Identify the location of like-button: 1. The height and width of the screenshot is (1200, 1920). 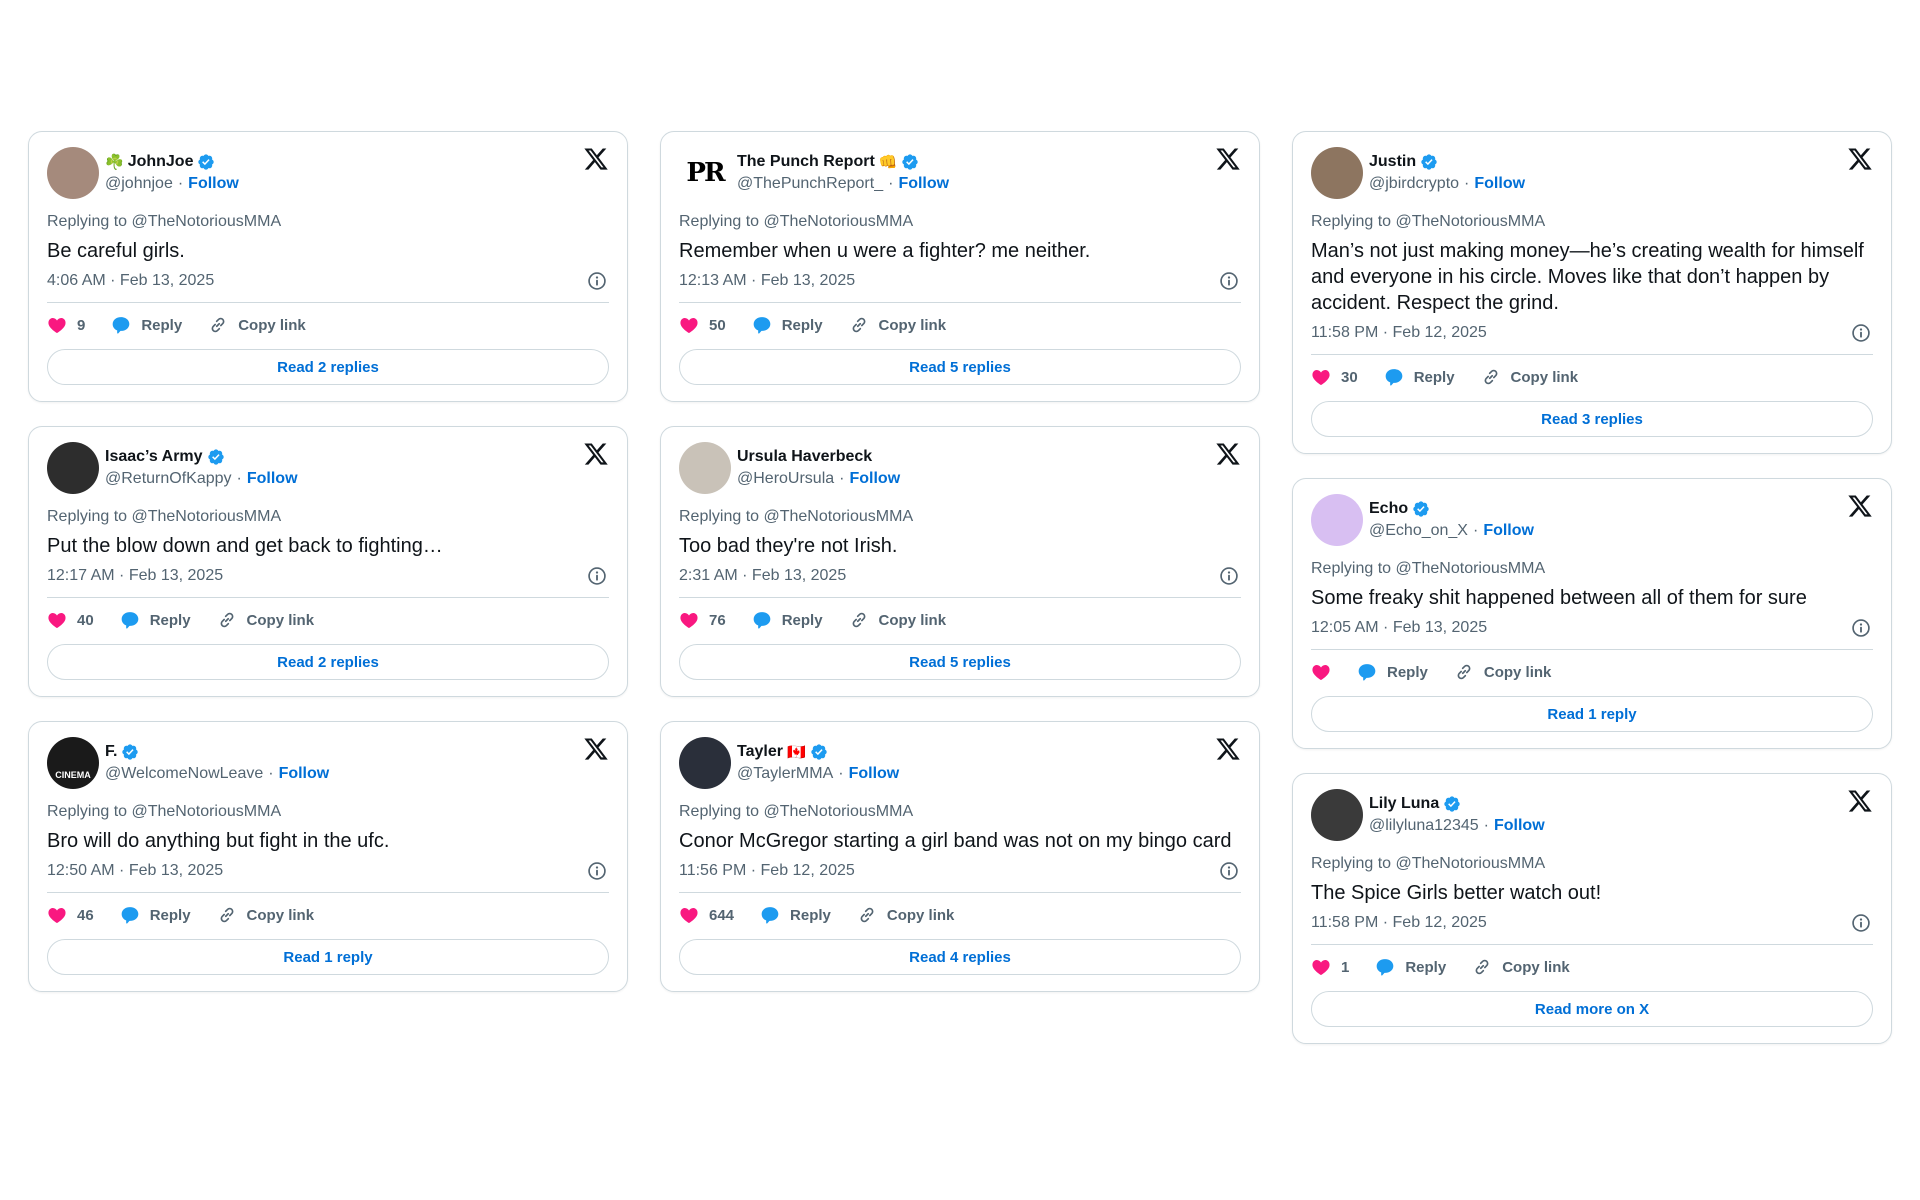
(1330, 967).